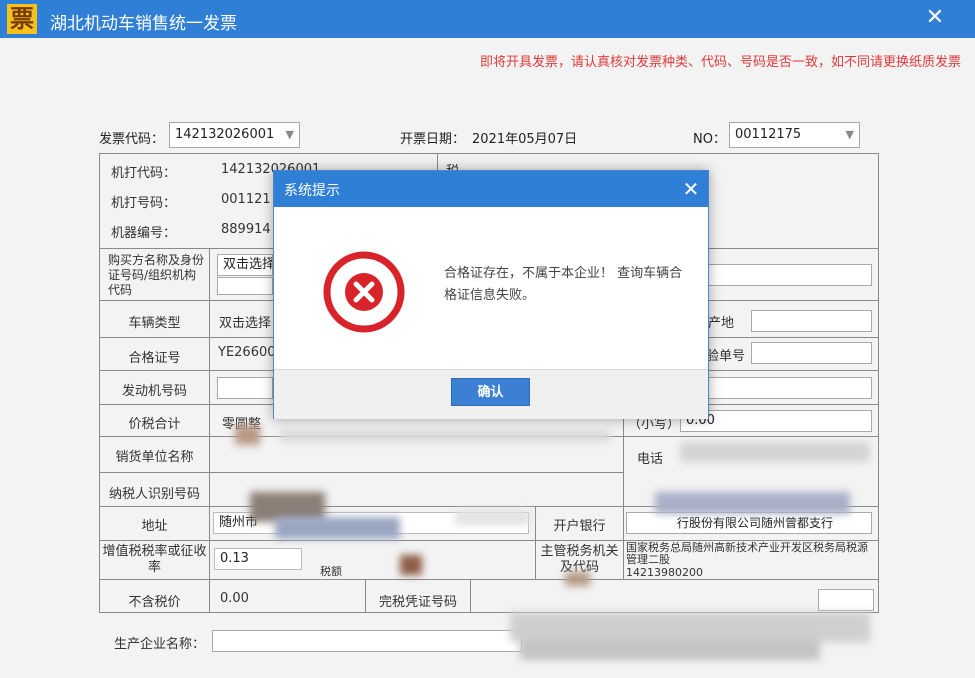 The width and height of the screenshot is (975, 678). Describe the element at coordinates (433, 139) in the screenshot. I see `invoice-date-label: 开票日期：` at that location.